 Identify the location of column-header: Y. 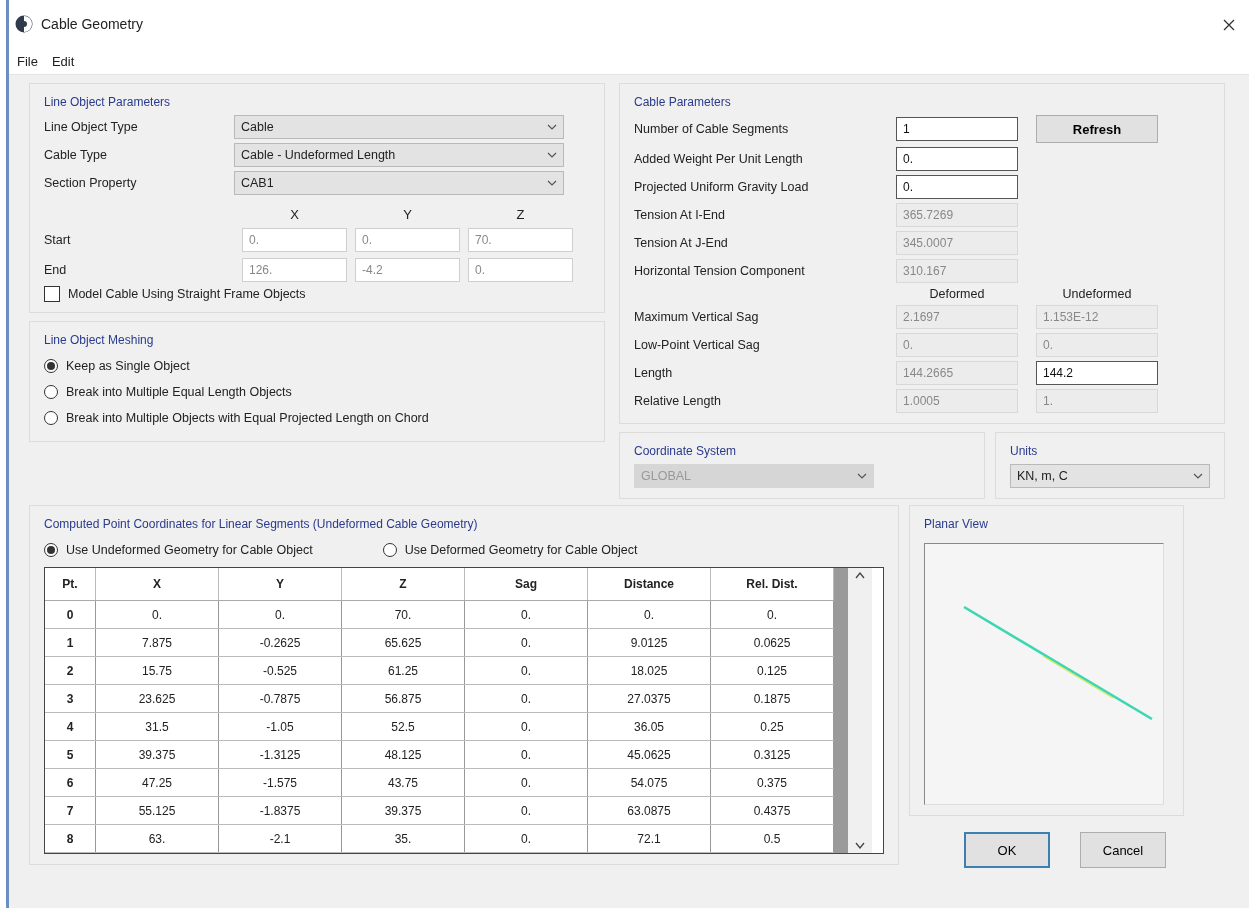
(407, 214).